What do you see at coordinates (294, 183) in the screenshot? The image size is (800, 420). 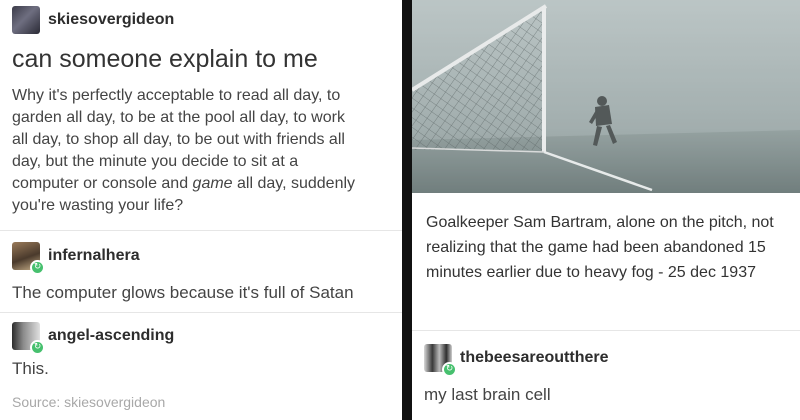 I see `body-line-part: all day, suddenly` at bounding box center [294, 183].